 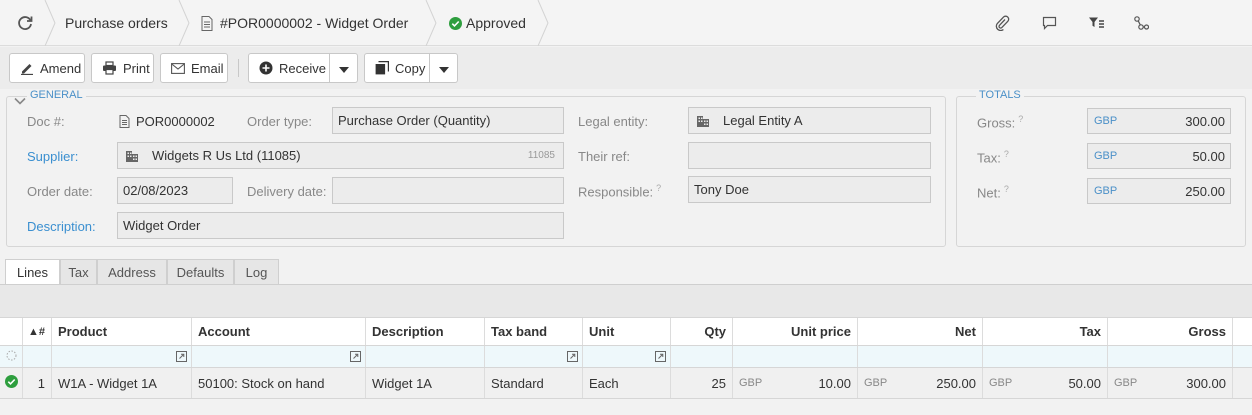 What do you see at coordinates (52, 156) in the screenshot?
I see `supplier-label-link: Supplier:` at bounding box center [52, 156].